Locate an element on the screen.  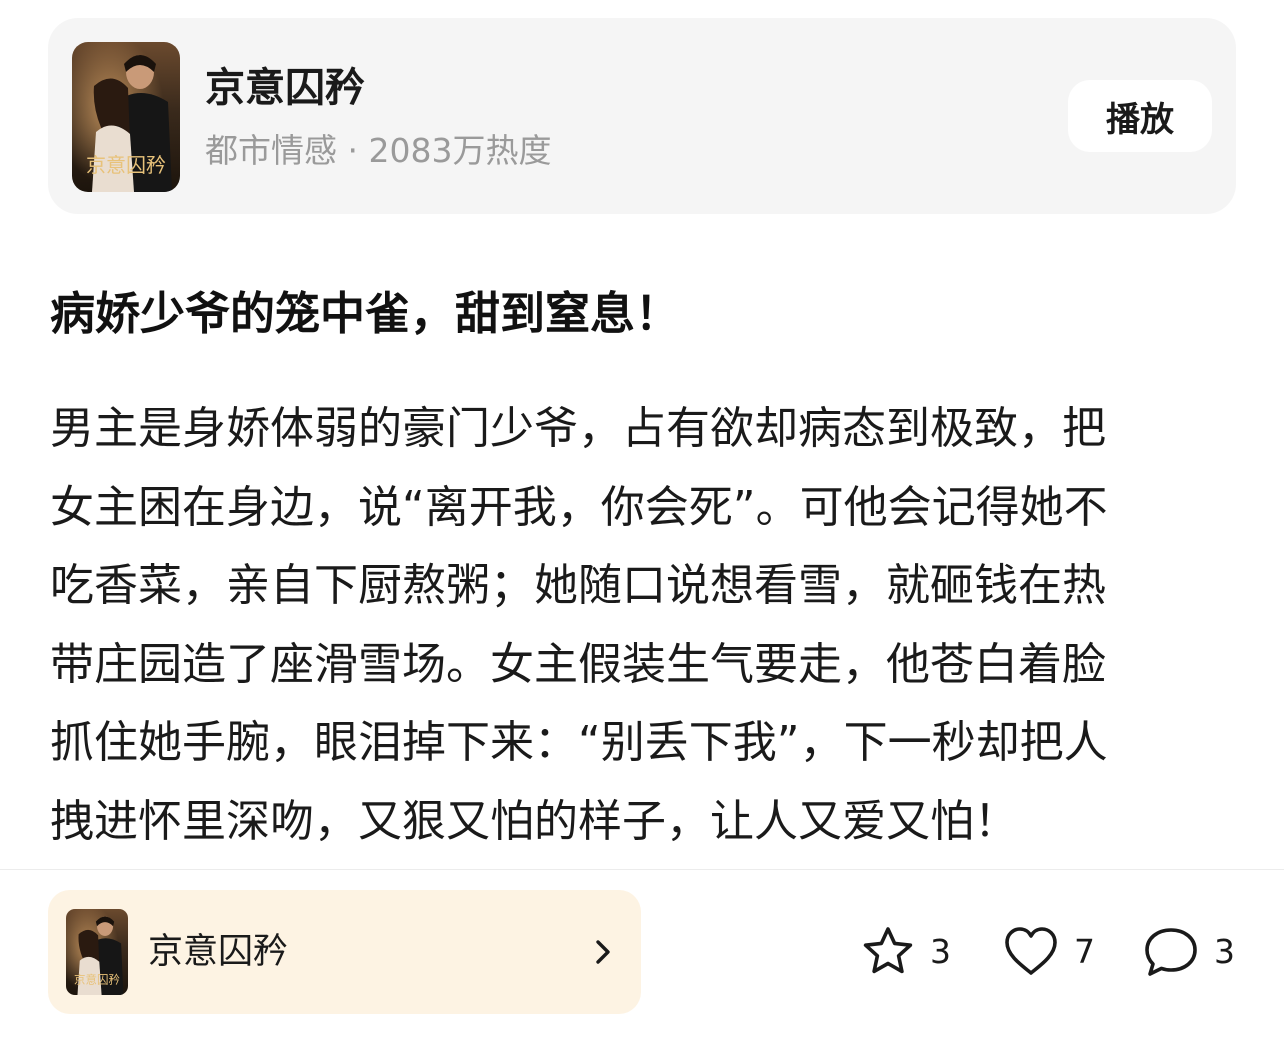
divider is located at coordinates (642, 869).